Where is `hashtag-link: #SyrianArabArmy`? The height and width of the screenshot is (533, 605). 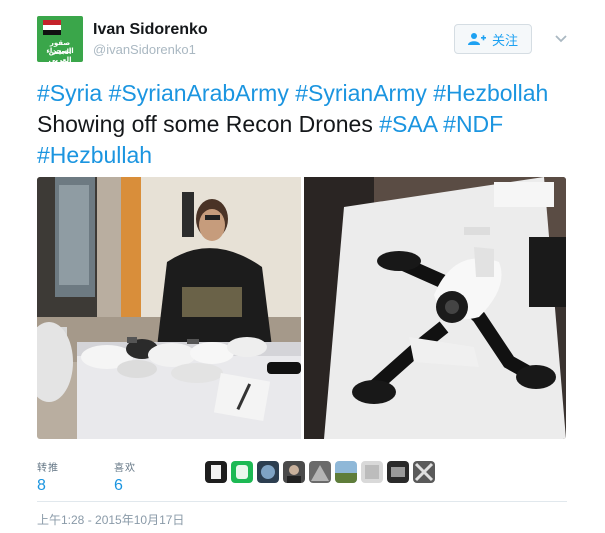 hashtag-link: #SyrianArabArmy is located at coordinates (199, 93).